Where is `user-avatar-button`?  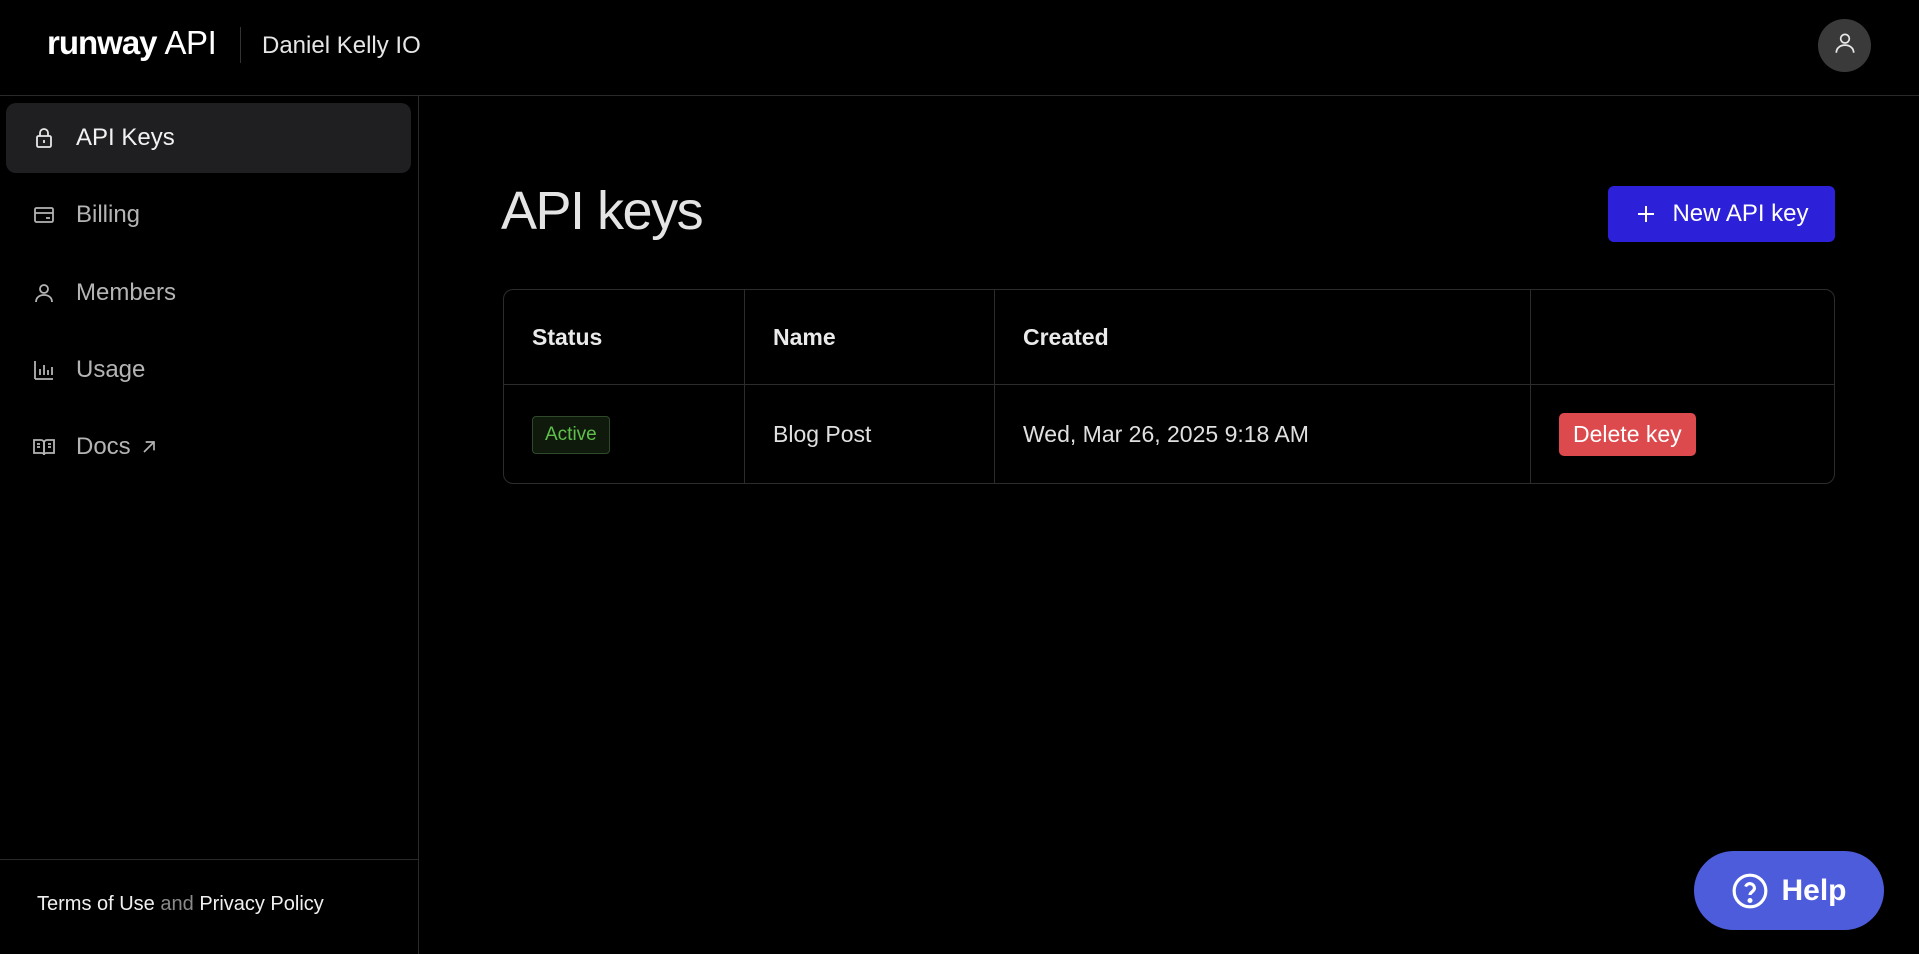
user-avatar-button is located at coordinates (1844, 45).